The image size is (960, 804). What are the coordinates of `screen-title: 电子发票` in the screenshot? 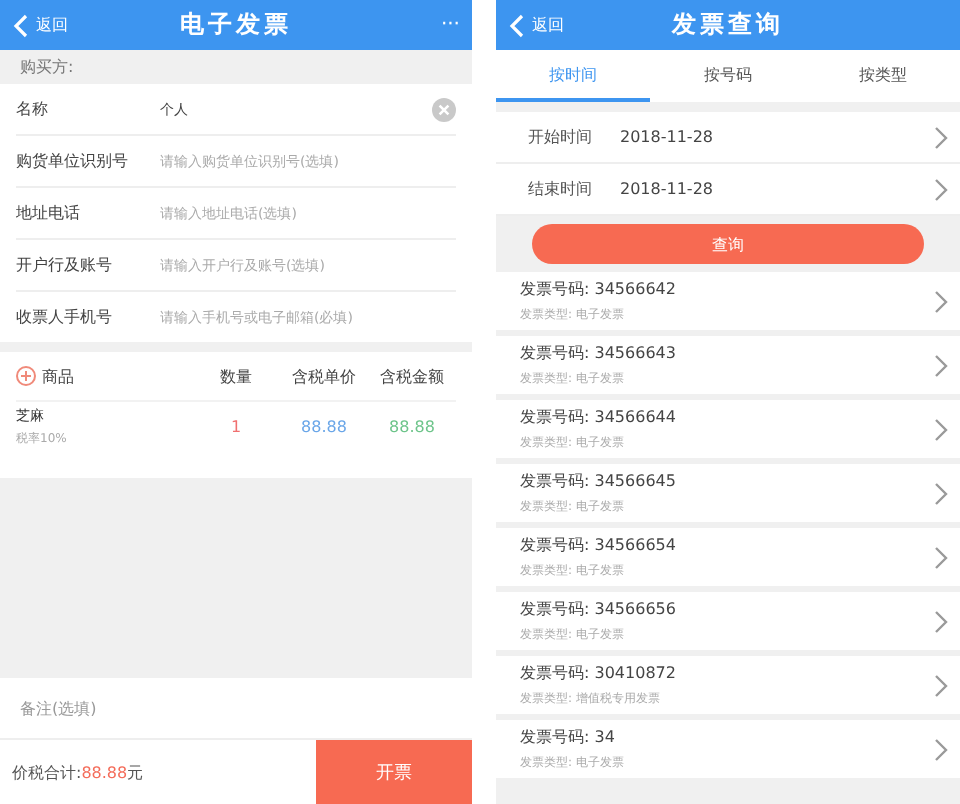 It's located at (236, 25).